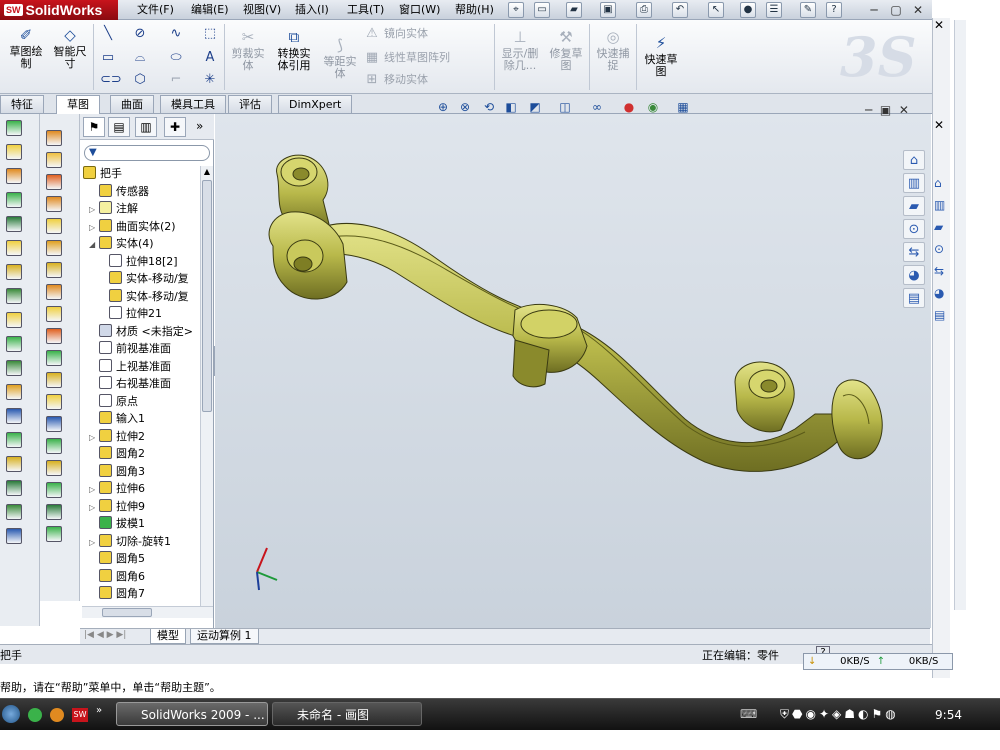 The width and height of the screenshot is (1000, 750). I want to click on zoom-area-icon: ⊗, so click(465, 107).